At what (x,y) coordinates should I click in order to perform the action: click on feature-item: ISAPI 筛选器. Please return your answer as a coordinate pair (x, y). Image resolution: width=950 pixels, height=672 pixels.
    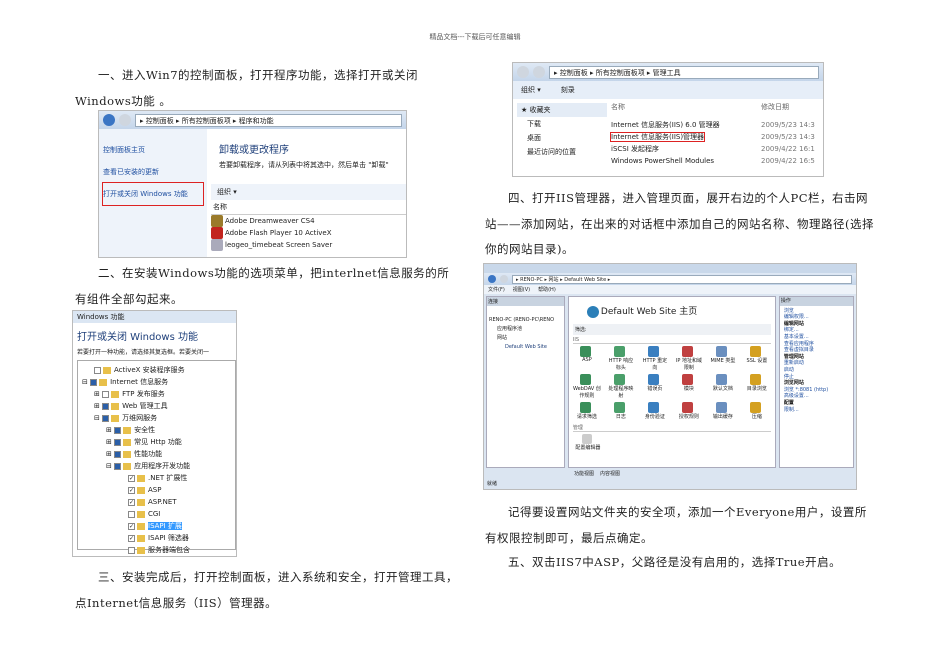
    Looking at the image, I should click on (168, 538).